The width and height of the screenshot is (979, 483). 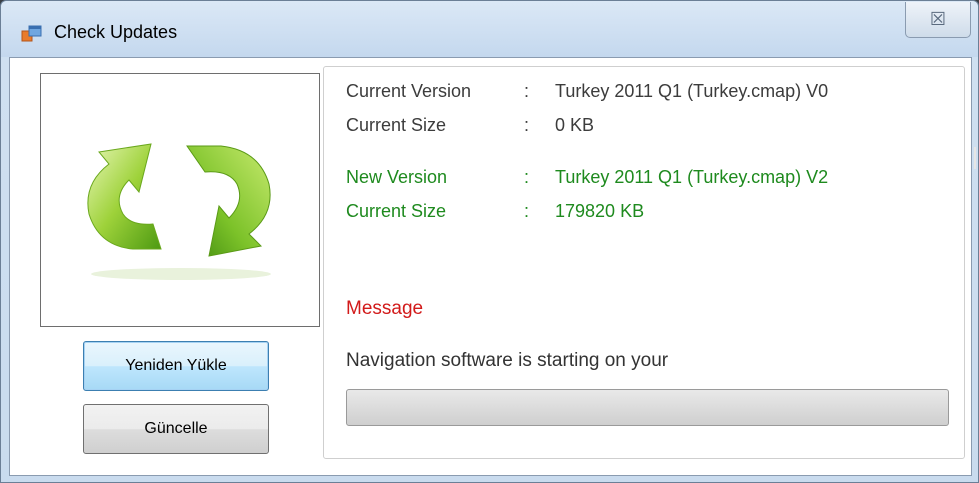 I want to click on current-version-label: Current Version, so click(x=409, y=91).